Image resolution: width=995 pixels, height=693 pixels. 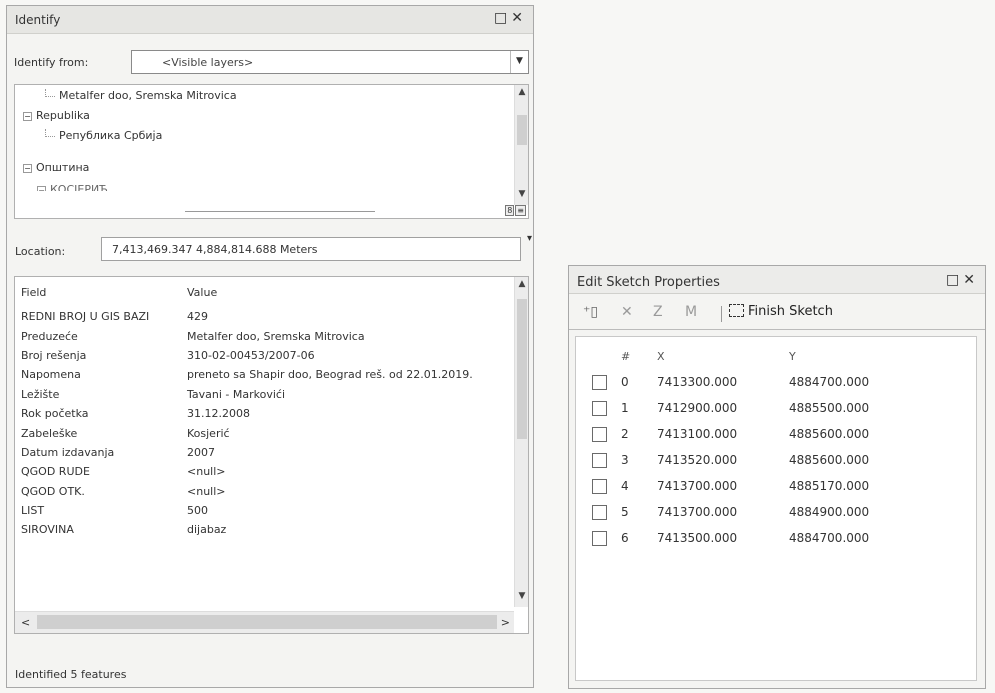 What do you see at coordinates (848, 512) in the screenshot?
I see `vertex-y: 4884900.000` at bounding box center [848, 512].